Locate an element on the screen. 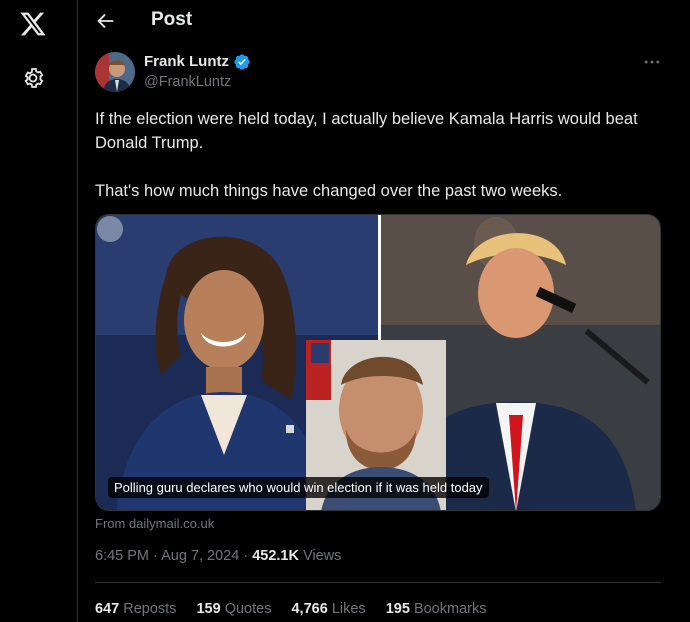 This screenshot has height=622, width=690. reposts-stat: 647 Reposts is located at coordinates (135, 609).